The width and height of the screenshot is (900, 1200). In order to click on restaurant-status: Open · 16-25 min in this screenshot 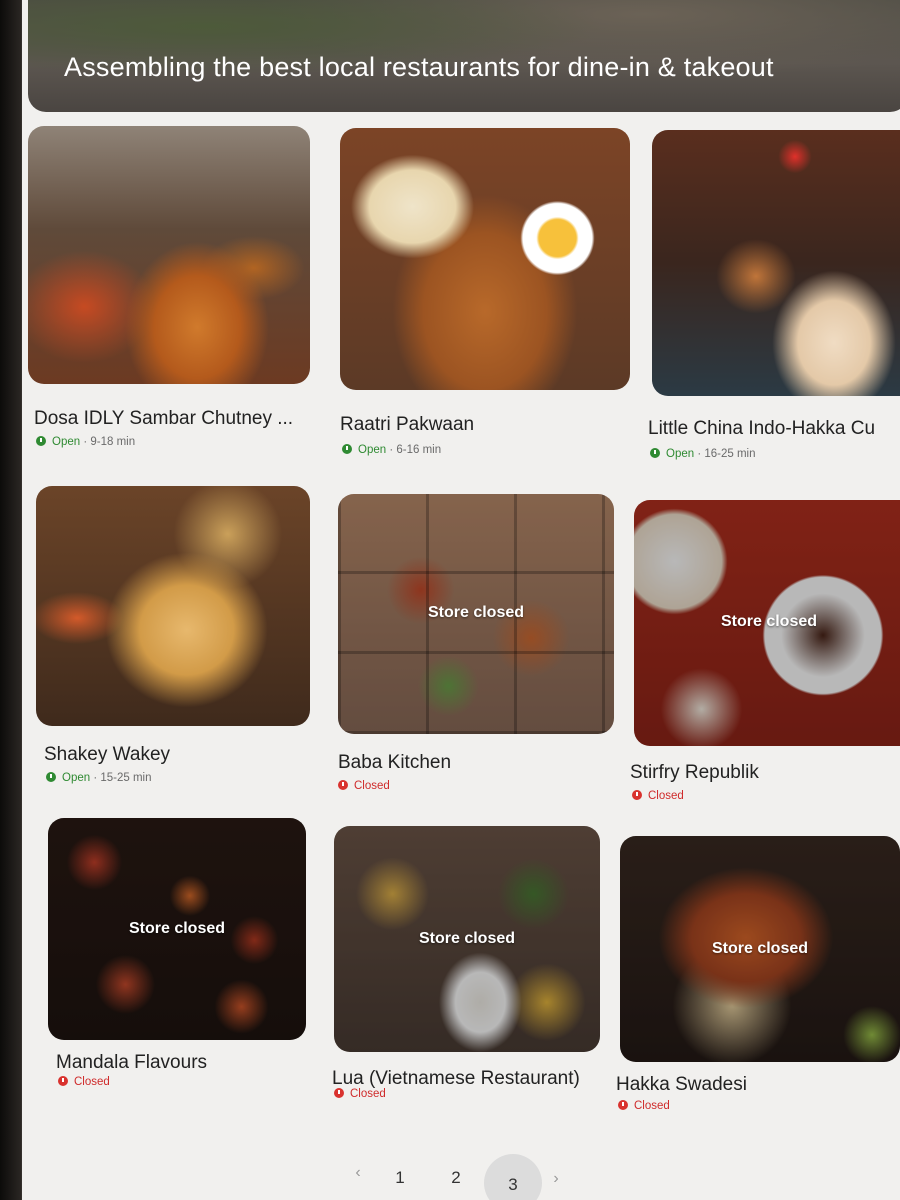, I will do `click(703, 454)`.